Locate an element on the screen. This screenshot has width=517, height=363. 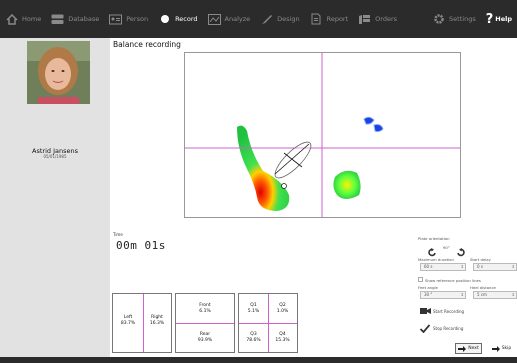
skip-label: Skip is located at coordinates (506, 348).